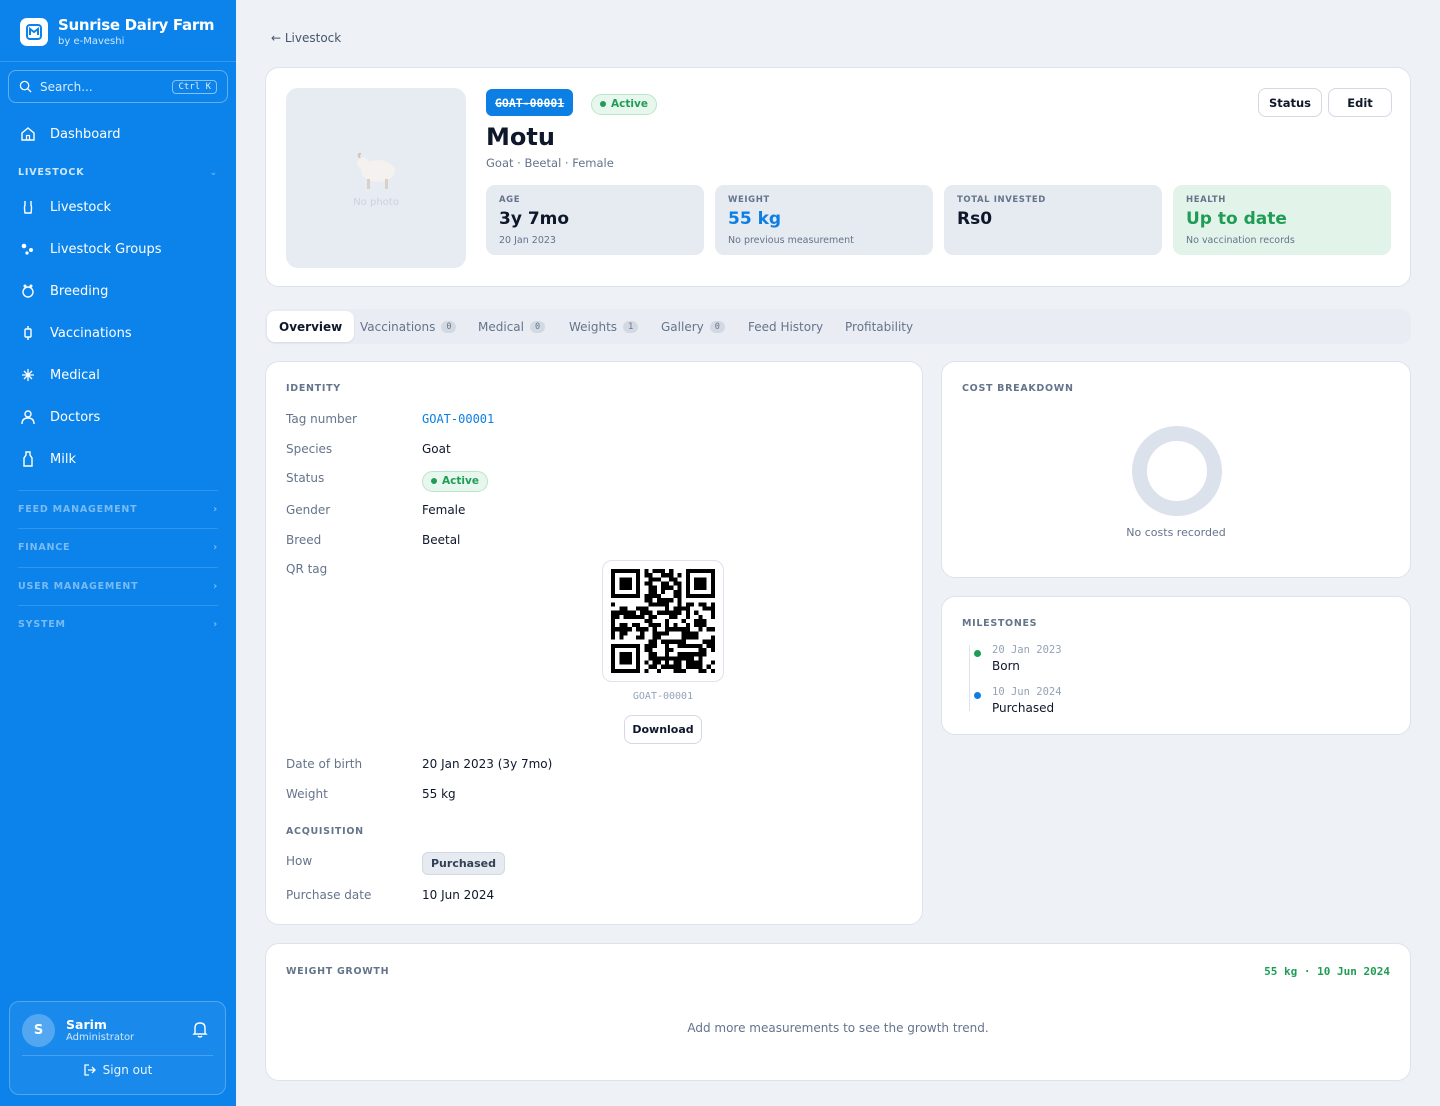  Describe the element at coordinates (1053, 220) in the screenshot. I see `stat-total-invested: TOTAL INVESTED Rs0` at that location.